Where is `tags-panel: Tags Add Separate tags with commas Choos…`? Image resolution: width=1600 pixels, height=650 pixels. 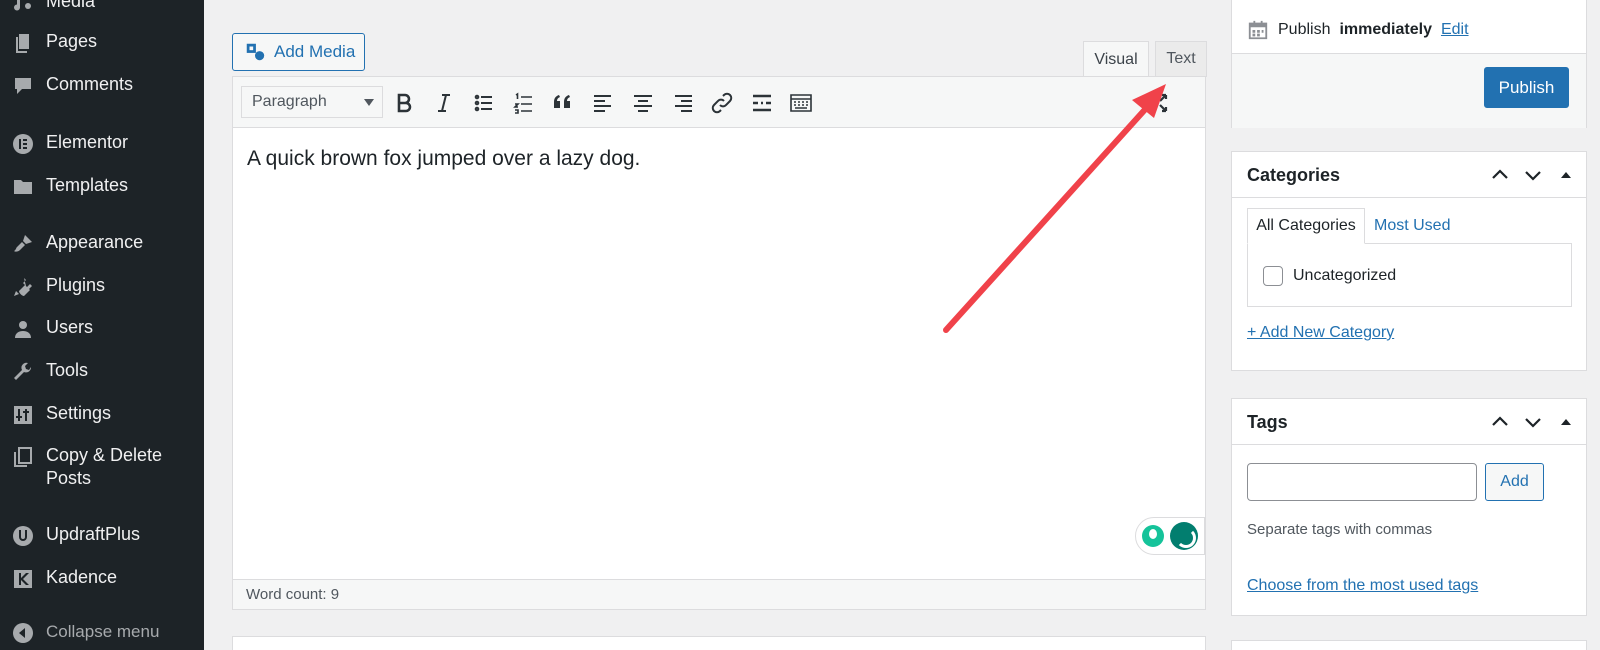
tags-panel: Tags Add Separate tags with commas Choos… is located at coordinates (1409, 507).